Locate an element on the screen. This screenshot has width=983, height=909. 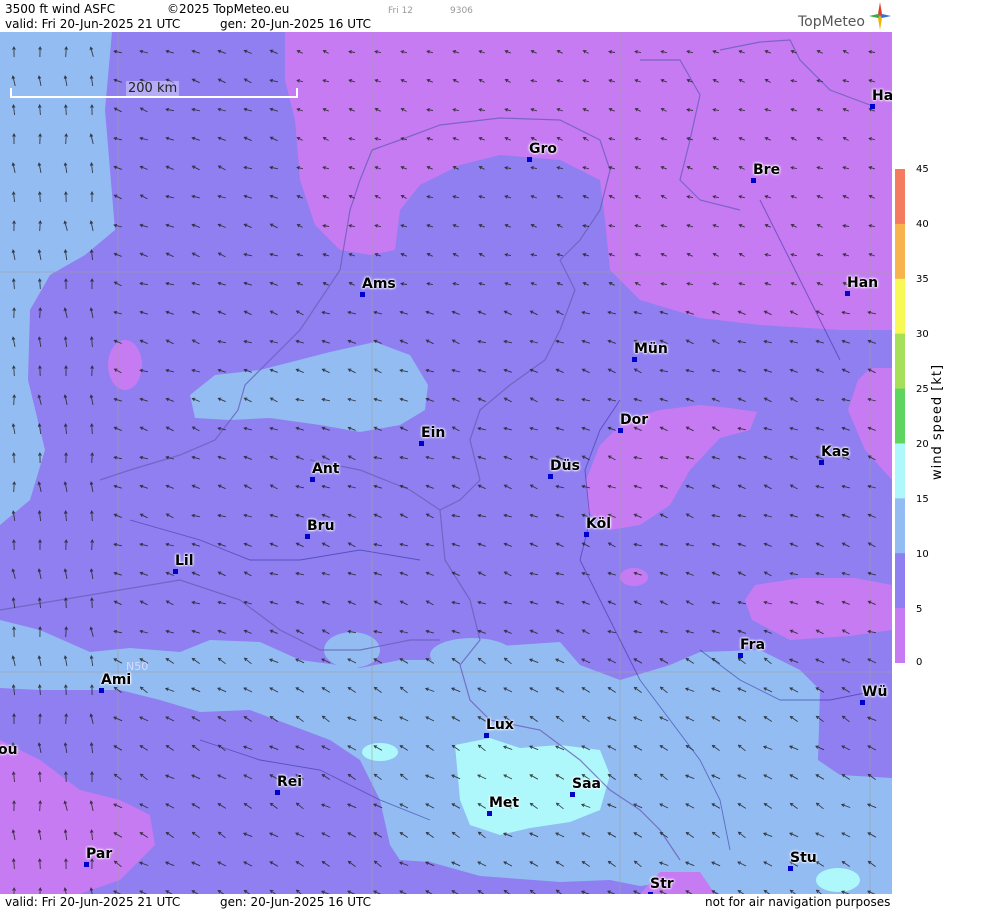
city-label: Ein is located at coordinates (433, 433).